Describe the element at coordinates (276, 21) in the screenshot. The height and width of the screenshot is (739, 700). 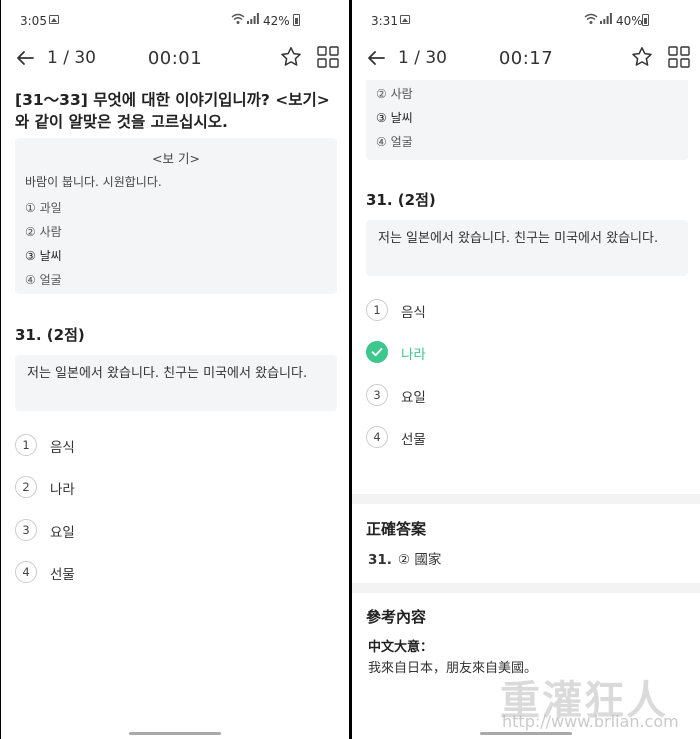
I see `battery-percent: 42%` at that location.